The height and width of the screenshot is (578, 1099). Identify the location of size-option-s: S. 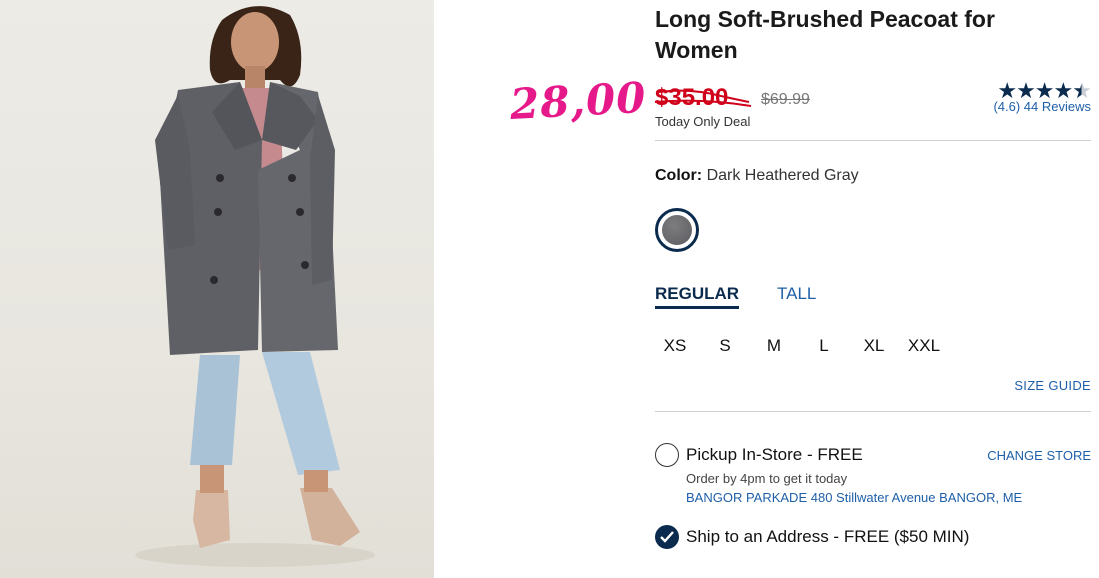
(725, 346).